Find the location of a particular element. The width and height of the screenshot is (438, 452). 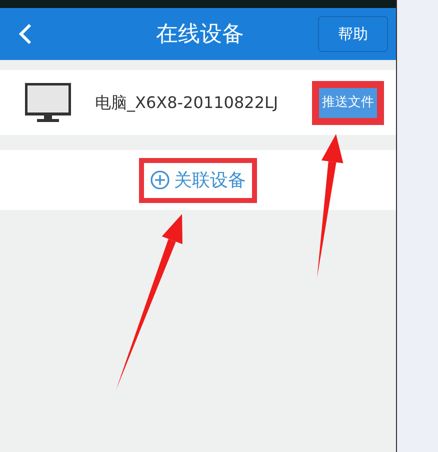

push-file-button: 推送文件 is located at coordinates (348, 103).